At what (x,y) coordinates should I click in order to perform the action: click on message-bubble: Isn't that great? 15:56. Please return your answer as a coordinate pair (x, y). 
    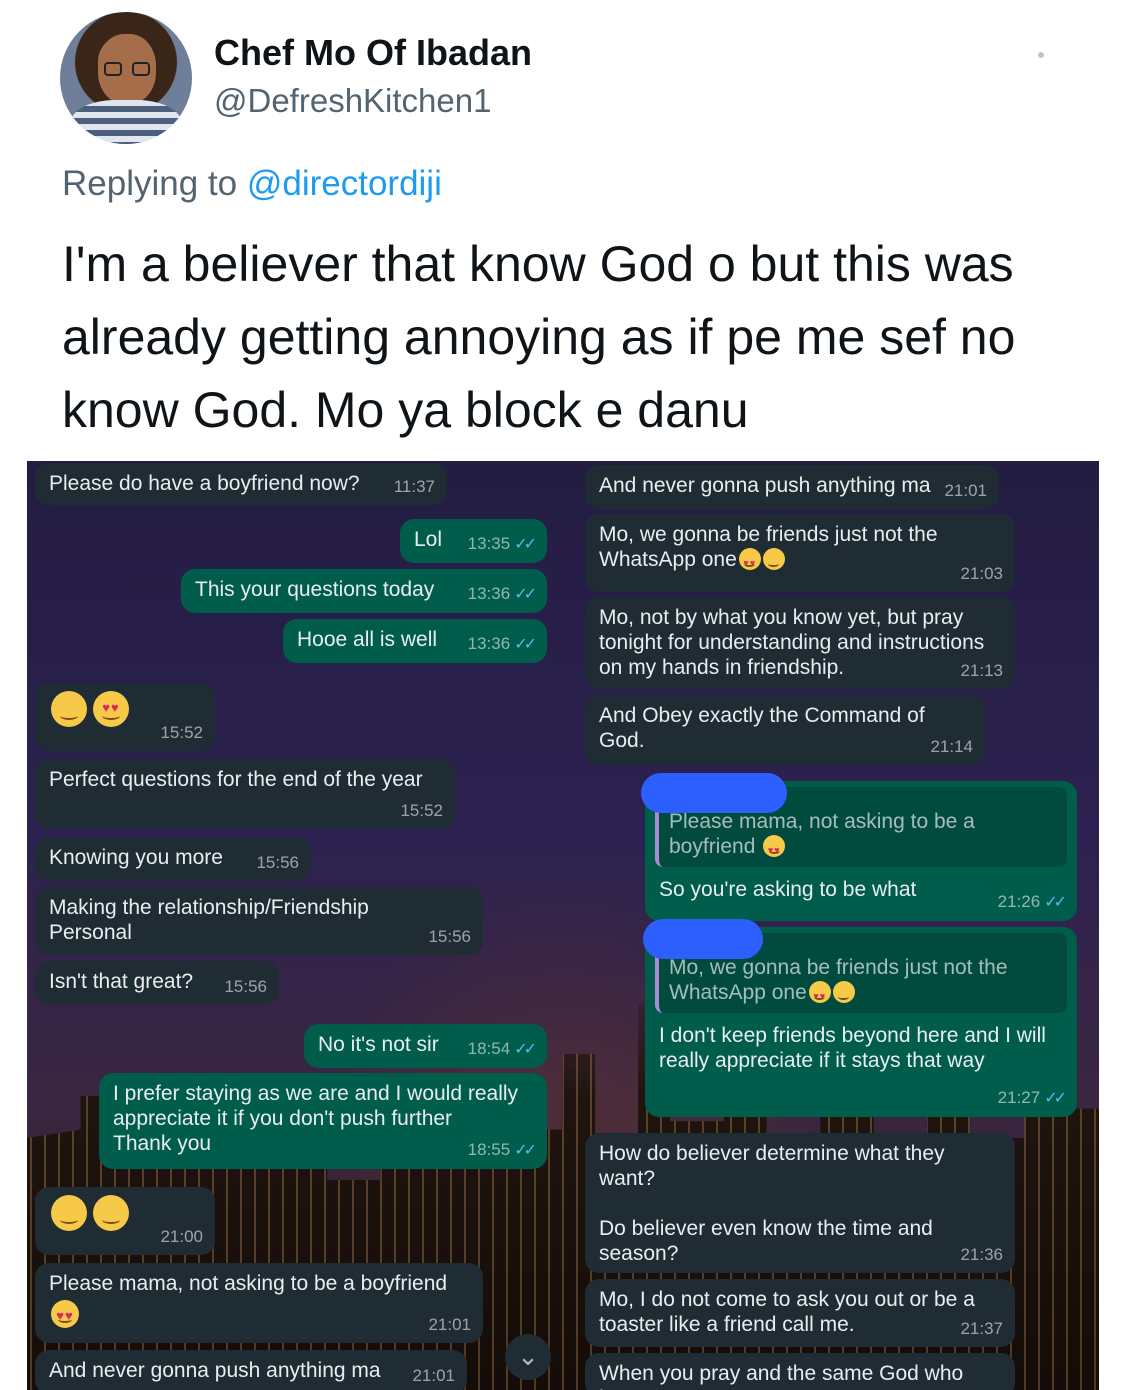
    Looking at the image, I should click on (157, 983).